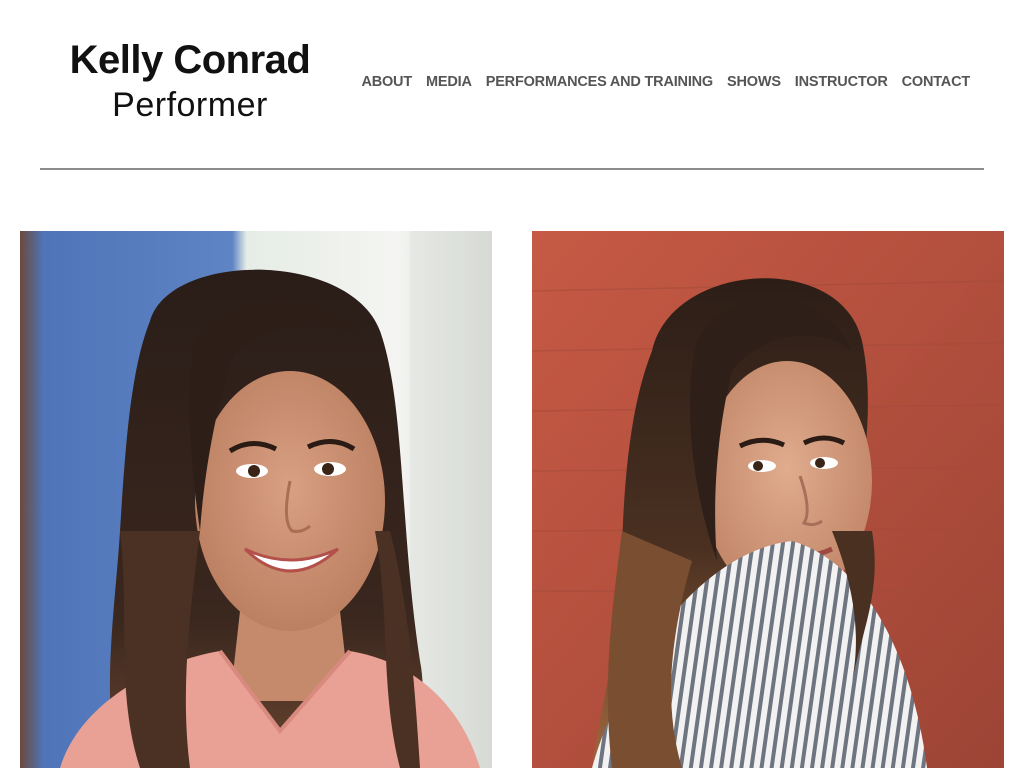 The width and height of the screenshot is (1024, 768). I want to click on nav-item-performances-and-training: PERFORMANCES AND TRAINING, so click(599, 82).